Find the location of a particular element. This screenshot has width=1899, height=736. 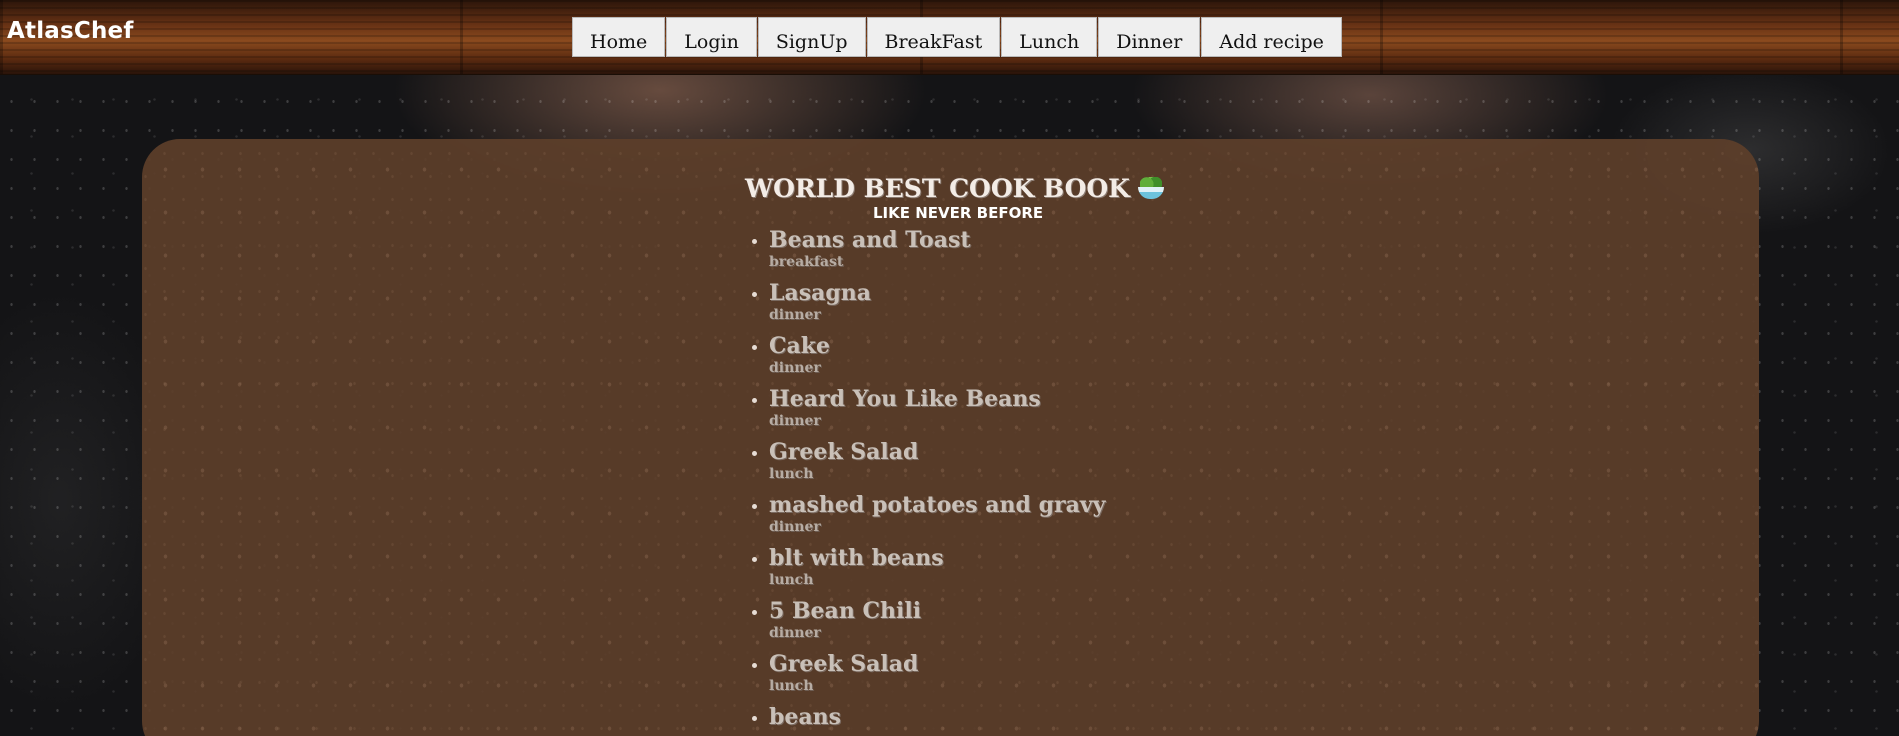

recipe-name: Beans and Toast is located at coordinates (937, 240).